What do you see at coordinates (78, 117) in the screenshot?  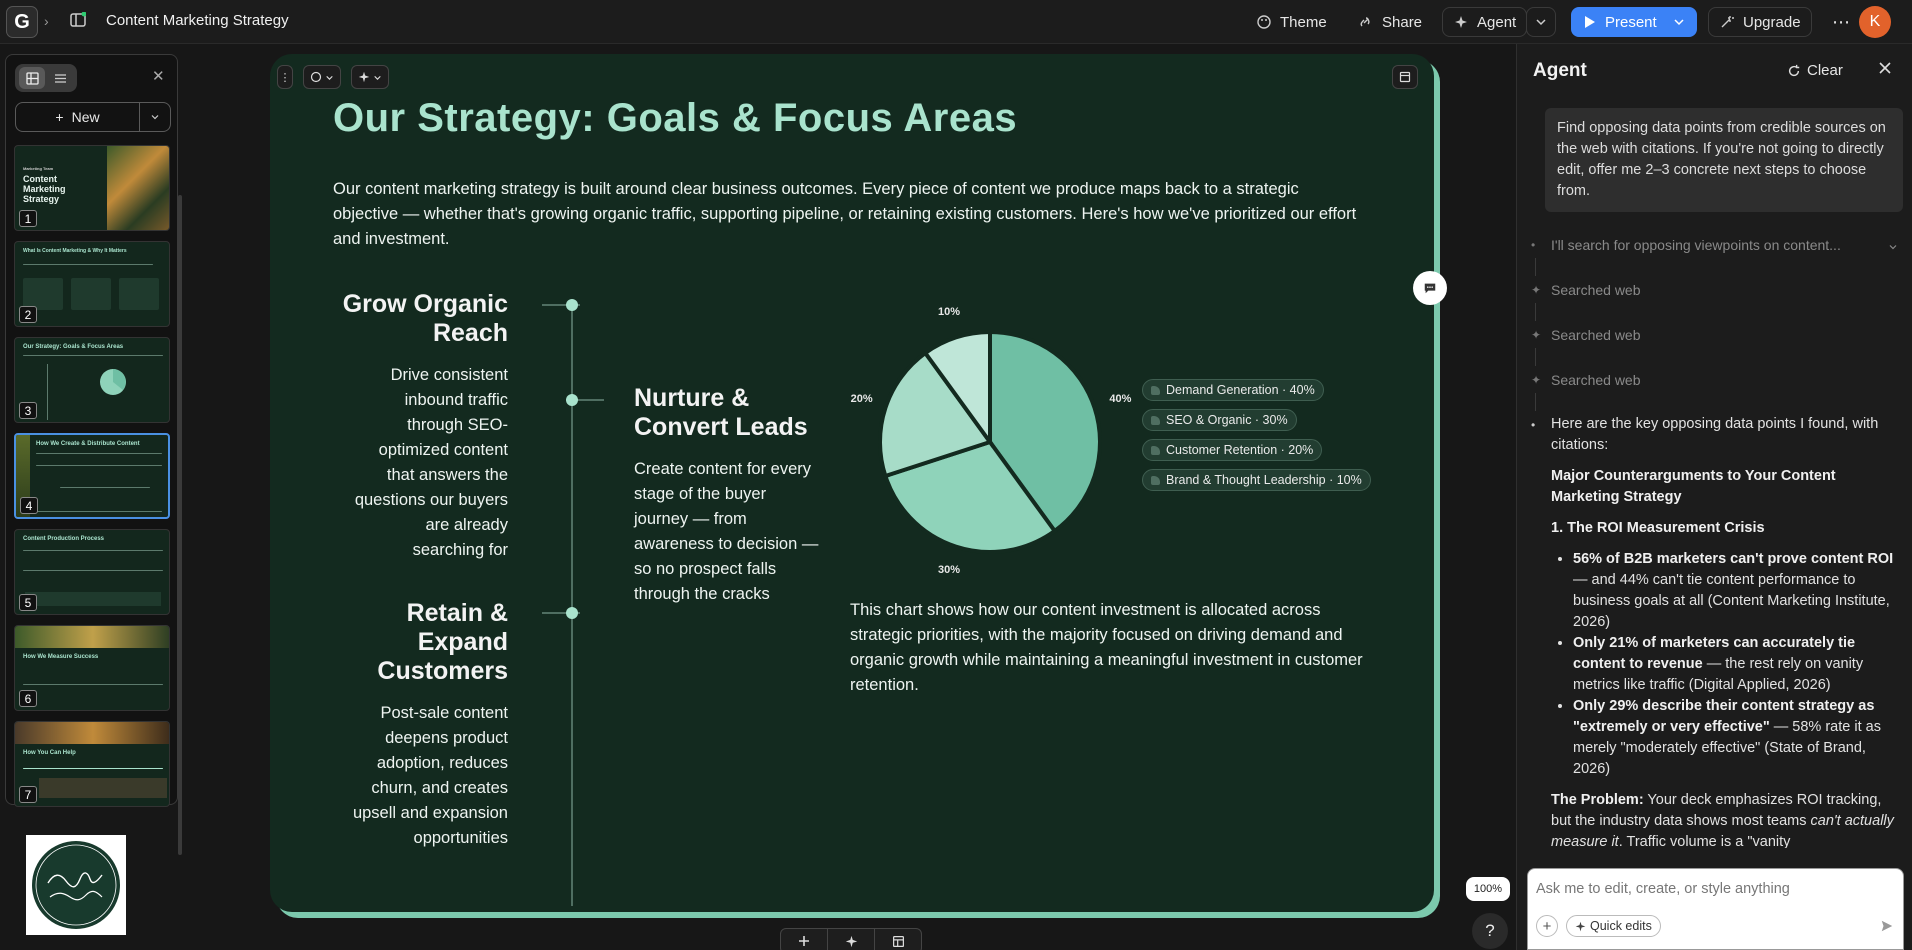 I see `new-slide-main: + New` at bounding box center [78, 117].